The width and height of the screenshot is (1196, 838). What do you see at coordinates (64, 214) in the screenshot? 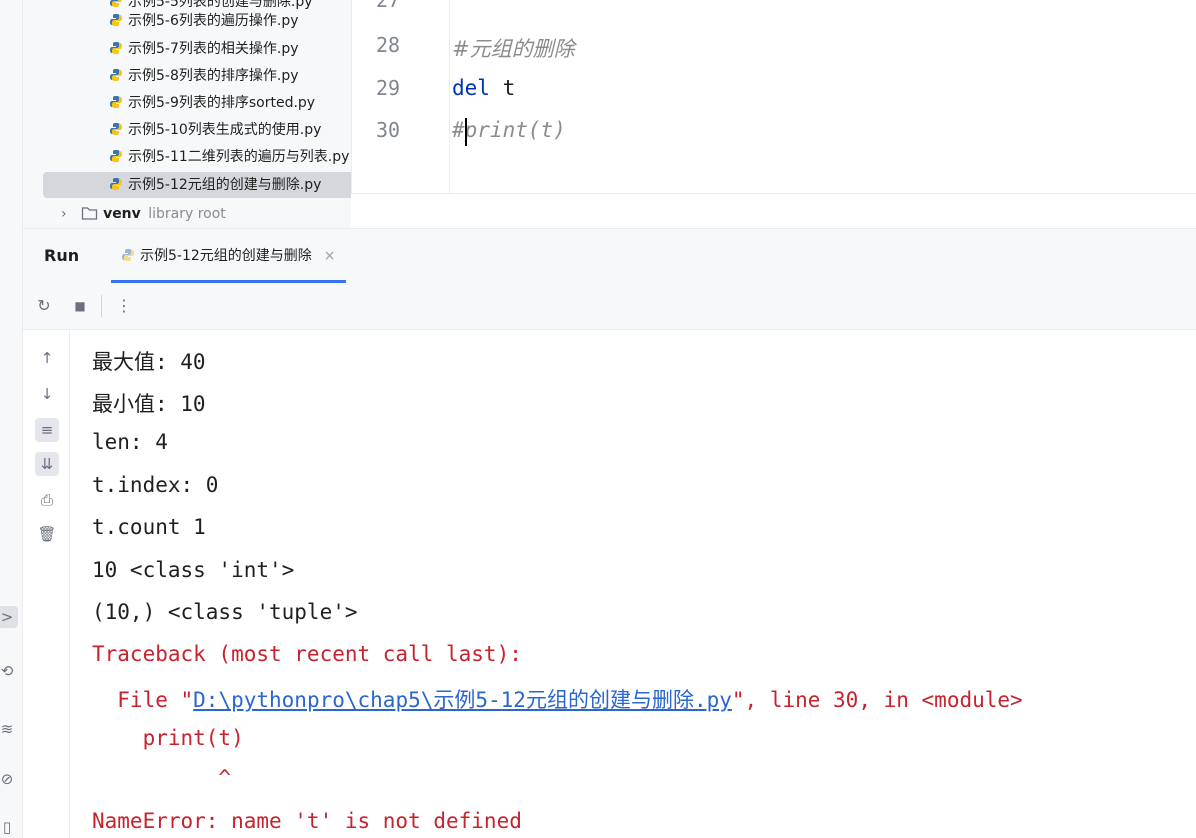
I see `chevron-right-icon: ›` at bounding box center [64, 214].